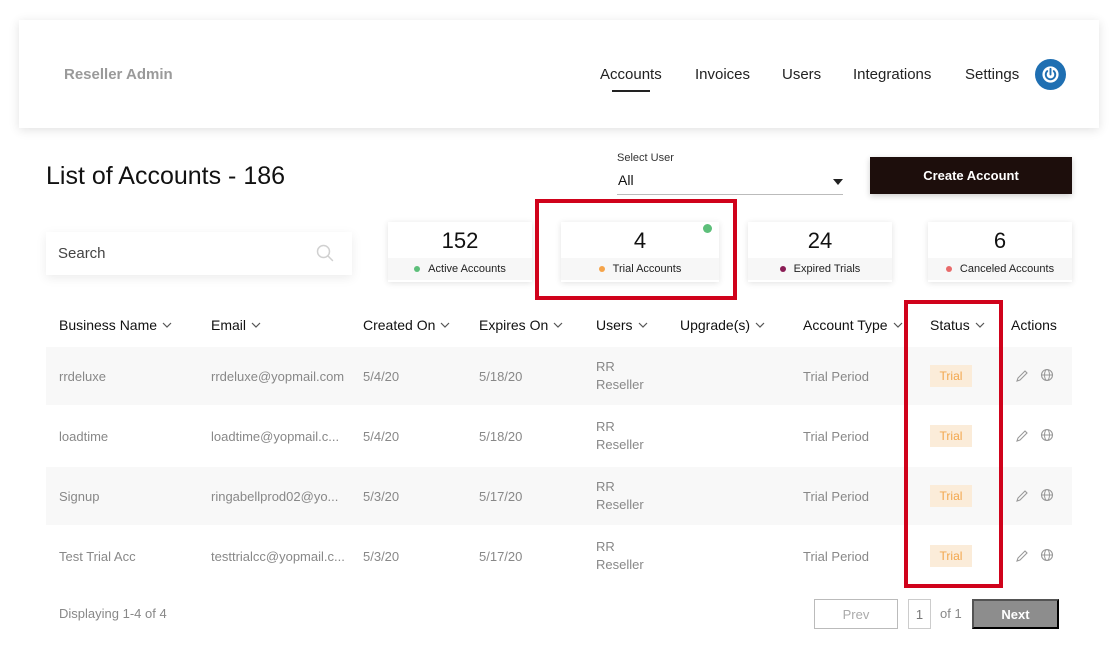 This screenshot has height=652, width=1116. Describe the element at coordinates (1007, 269) in the screenshot. I see `stat-label: Canceled Accounts` at that location.